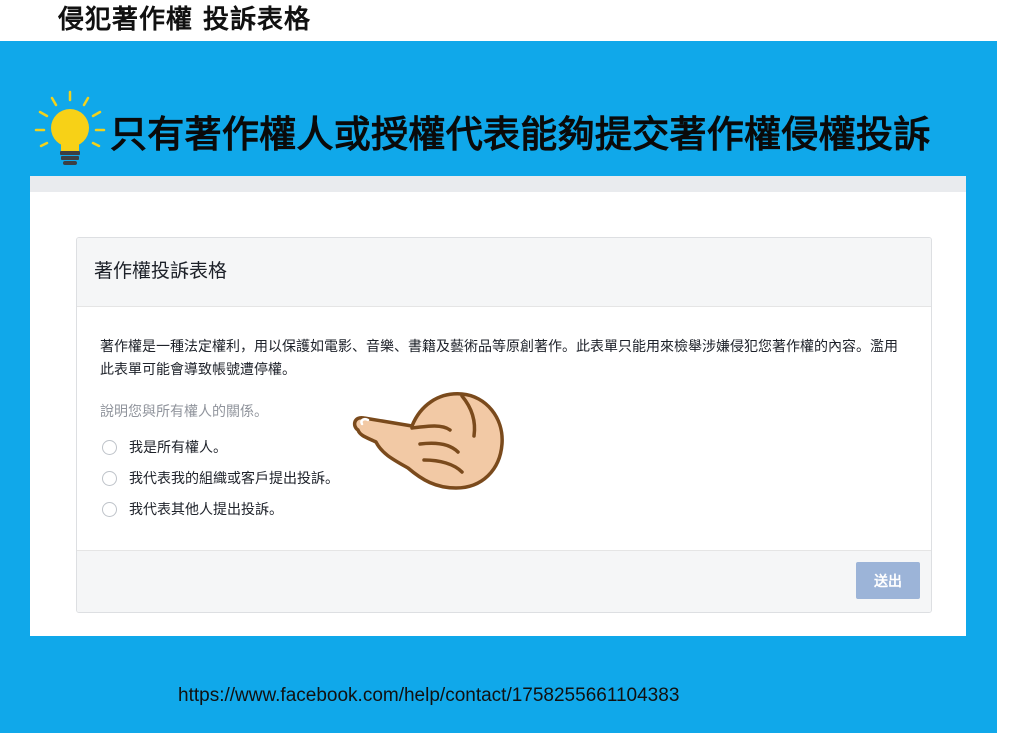 This screenshot has height=733, width=1017. Describe the element at coordinates (428, 441) in the screenshot. I see `pointing-hand-icon` at that location.